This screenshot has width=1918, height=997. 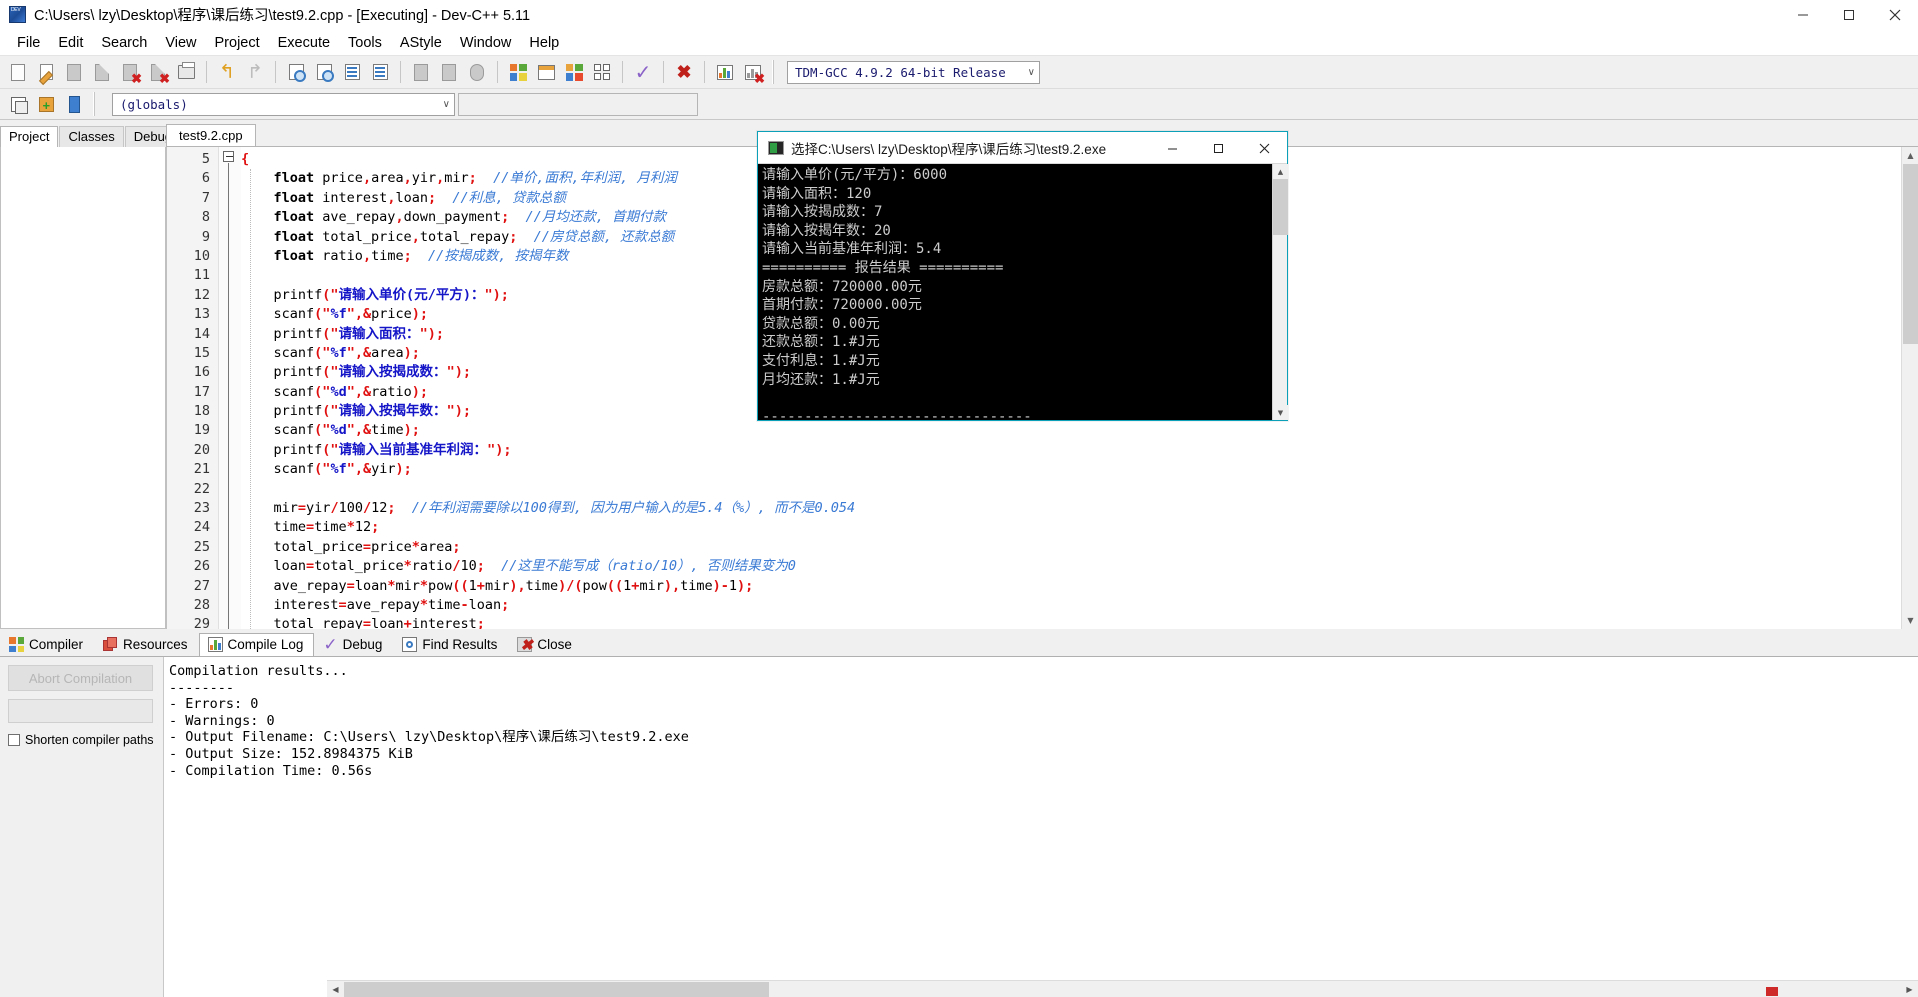 What do you see at coordinates (1280, 292) in the screenshot?
I see `console-scrollbar: ▲ ▼` at bounding box center [1280, 292].